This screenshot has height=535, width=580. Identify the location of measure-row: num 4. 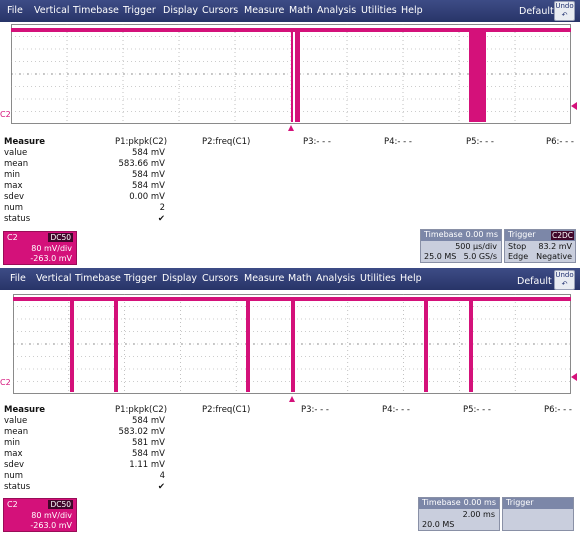
(290, 476).